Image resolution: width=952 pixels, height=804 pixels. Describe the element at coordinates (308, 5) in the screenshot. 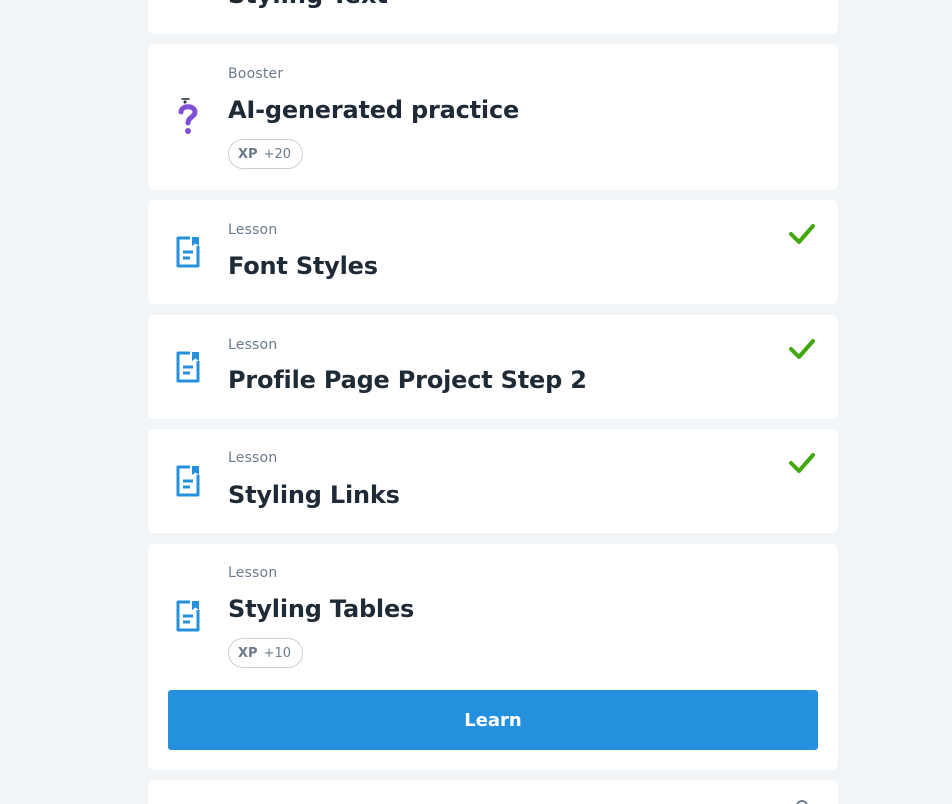

I see `lesson-title: Styling Text` at that location.